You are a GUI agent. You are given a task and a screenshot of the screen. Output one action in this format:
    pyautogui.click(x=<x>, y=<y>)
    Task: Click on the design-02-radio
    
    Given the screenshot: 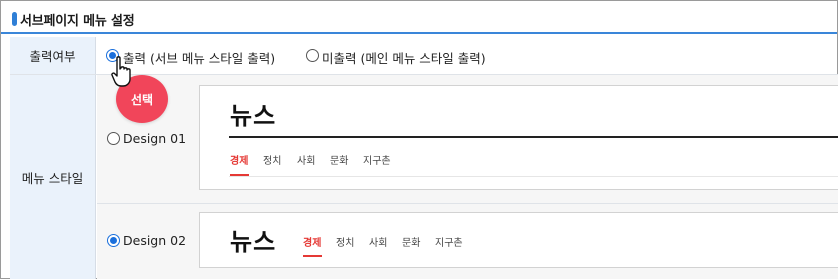 What is the action you would take?
    pyautogui.click(x=113, y=240)
    